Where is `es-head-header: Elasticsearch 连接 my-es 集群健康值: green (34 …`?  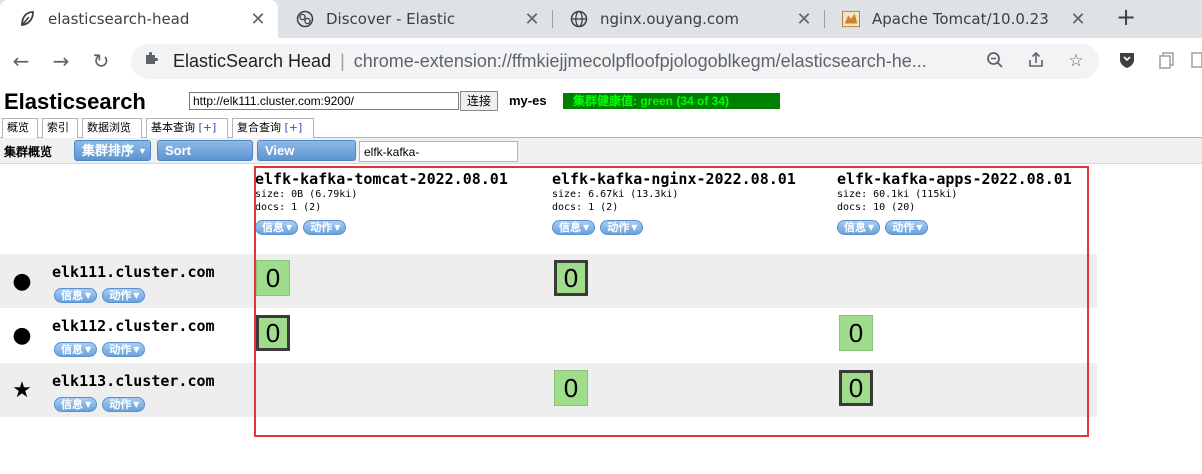 es-head-header: Elasticsearch 连接 my-es 集群健康值: green (34 … is located at coordinates (601, 101).